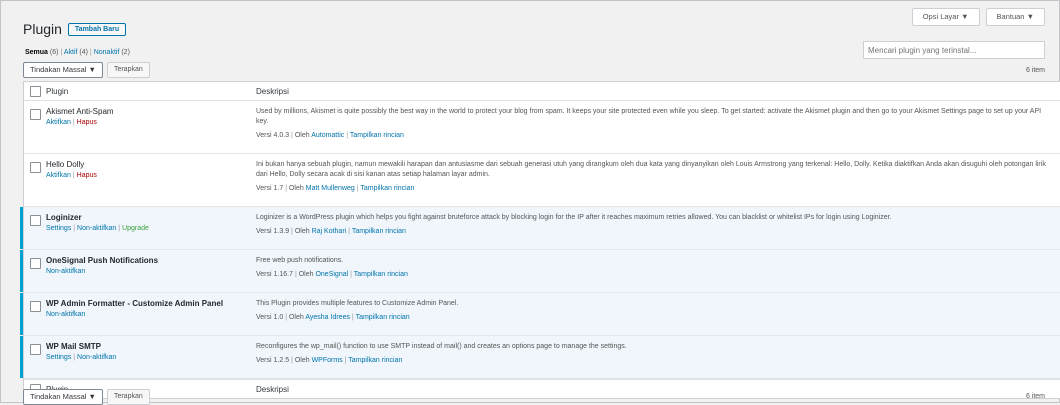 Image resolution: width=1060 pixels, height=405 pixels. Describe the element at coordinates (281, 231) in the screenshot. I see `plugin-version: 1.3.9` at that location.